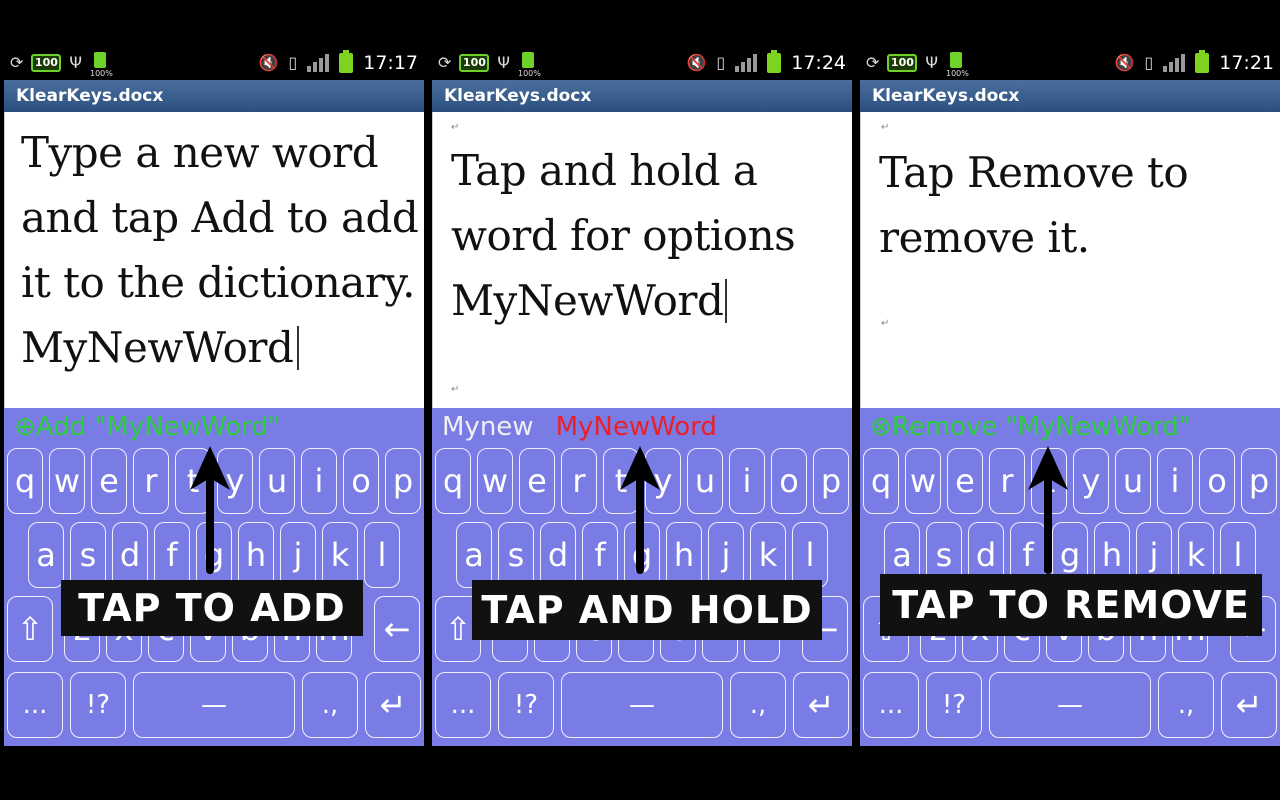 The height and width of the screenshot is (800, 1280). I want to click on document-area: ↵ Tap Remove to remove it. ↵, so click(1070, 260).